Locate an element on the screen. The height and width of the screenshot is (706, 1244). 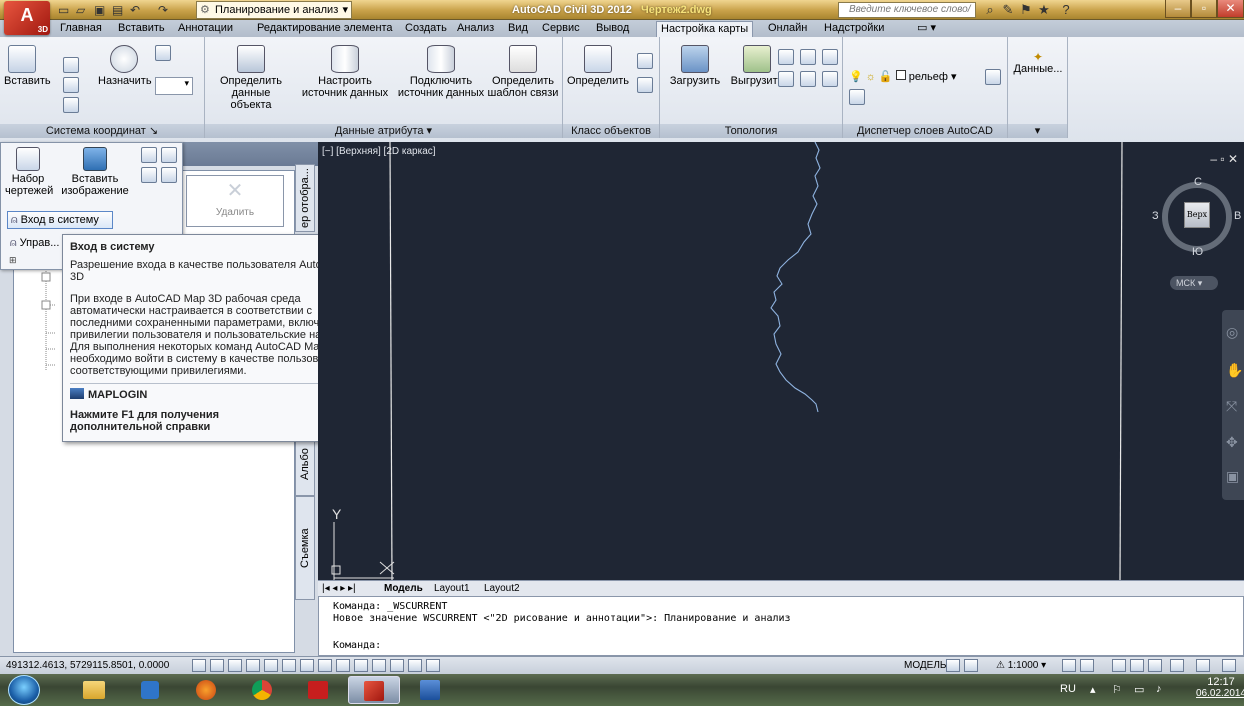
clean-screen-icon is located at coordinates (1203, 665).